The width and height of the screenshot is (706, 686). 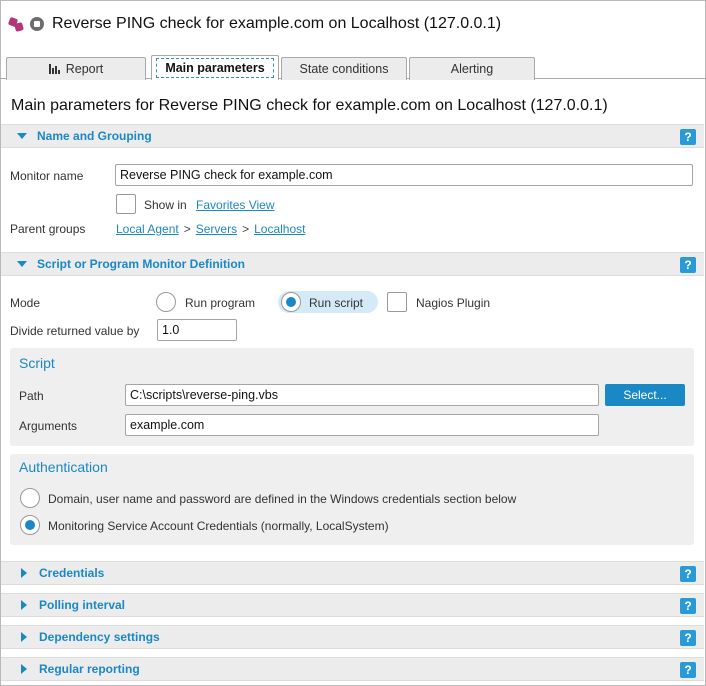 What do you see at coordinates (453, 303) in the screenshot?
I see `nagios-plugin-label: Nagios Plugin` at bounding box center [453, 303].